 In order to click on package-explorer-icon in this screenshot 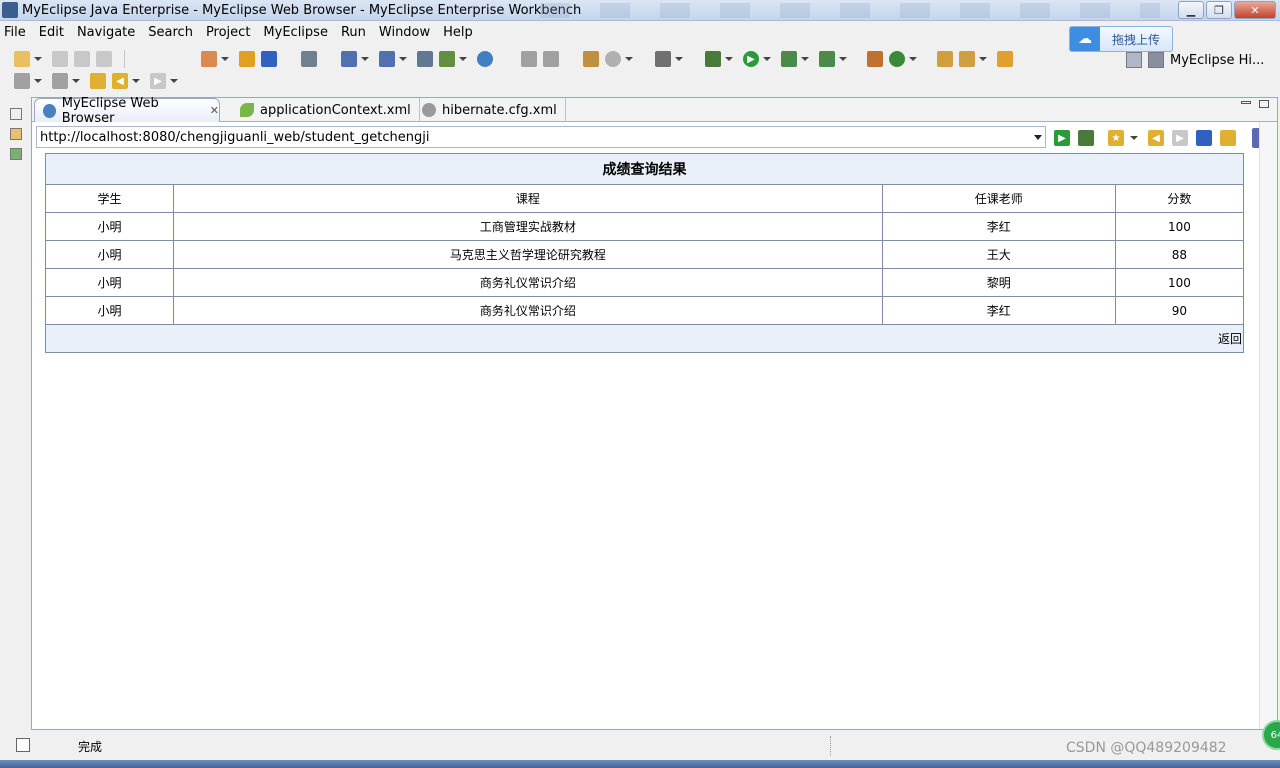, I will do `click(16, 134)`.